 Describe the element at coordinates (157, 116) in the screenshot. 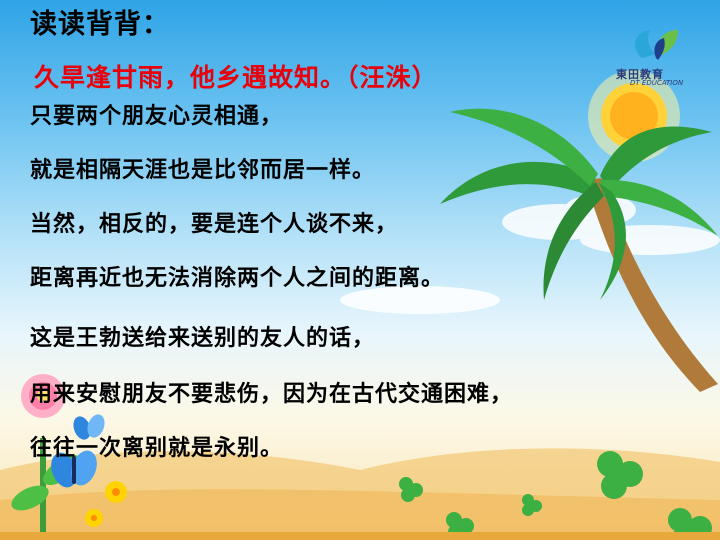

I see `text-line: 只要两个朋友心灵相通，` at that location.